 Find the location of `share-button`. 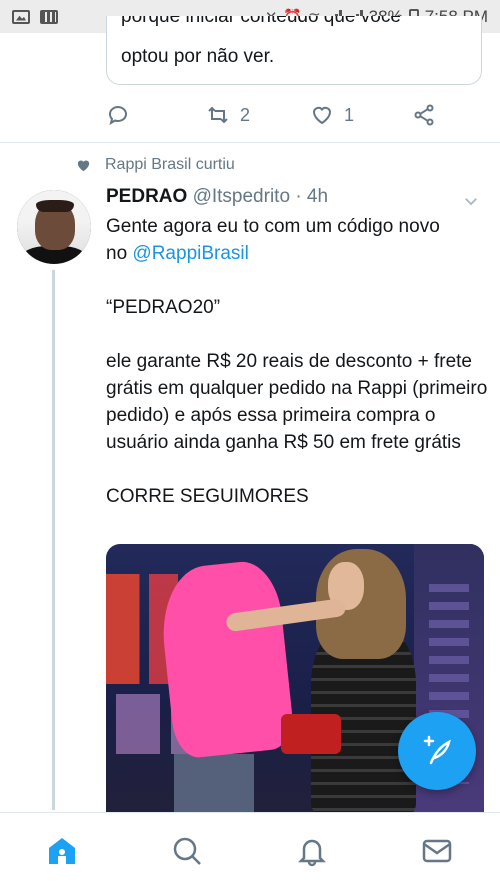

share-button is located at coordinates (424, 115).